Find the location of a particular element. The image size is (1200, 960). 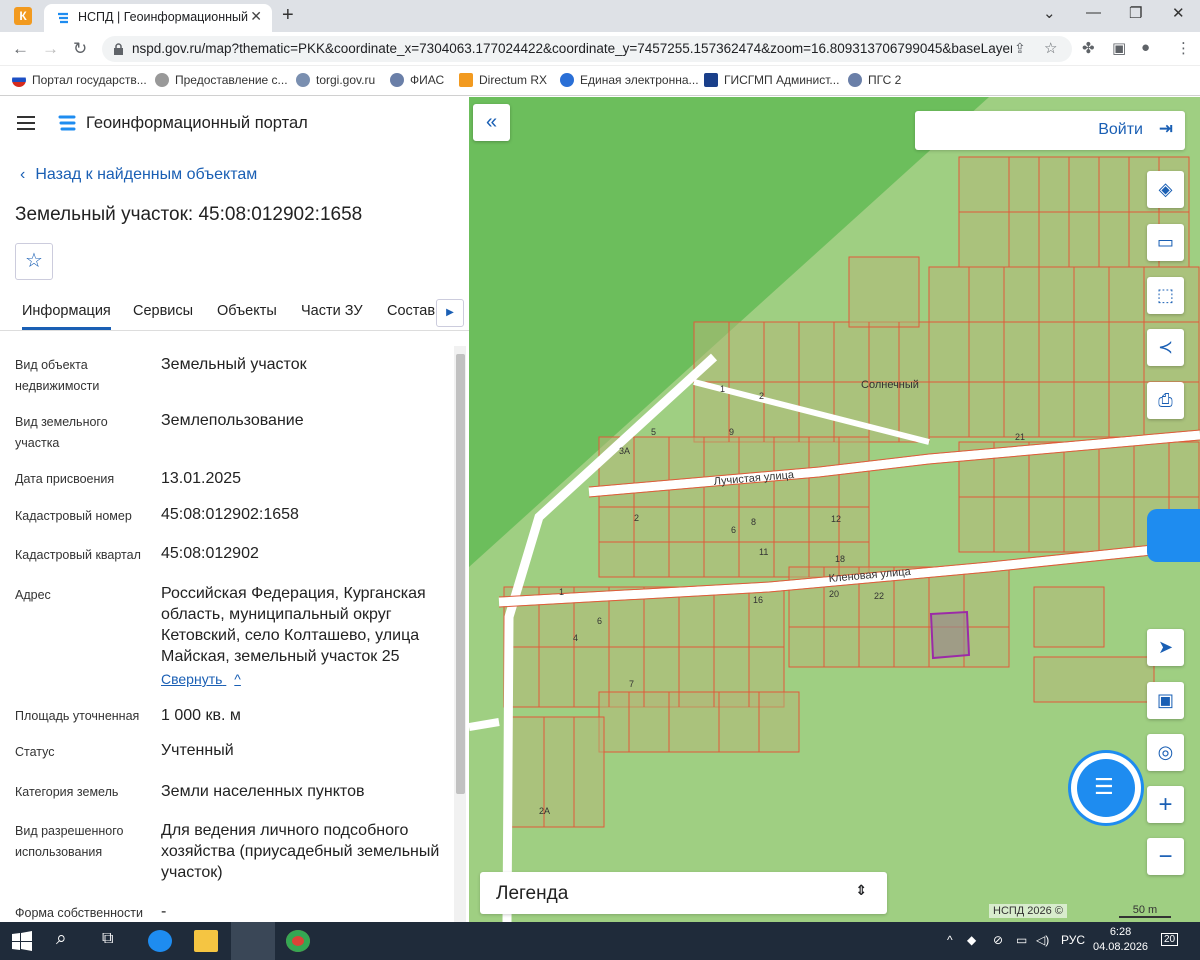

tab-composition: Состав is located at coordinates (411, 311).